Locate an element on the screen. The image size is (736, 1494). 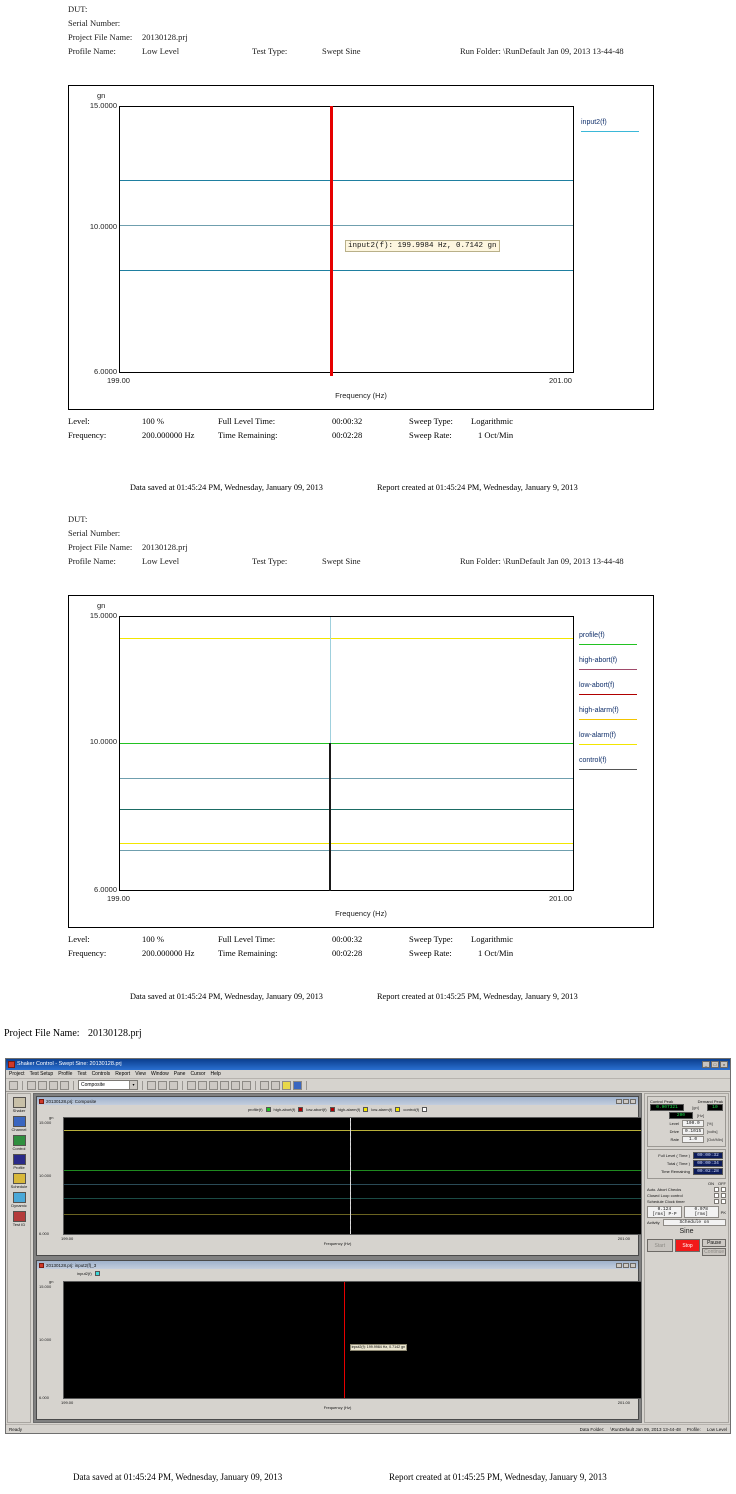
input2-x-axis-title: Frequency (Hz) is located at coordinates (337, 1407).